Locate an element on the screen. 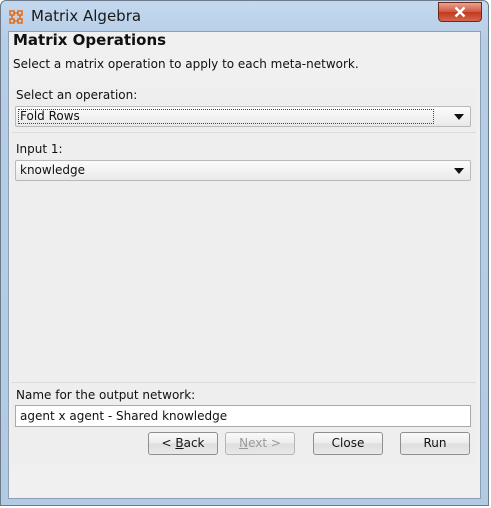 This screenshot has height=508, width=491. input1-selected-value: knowledge is located at coordinates (53, 170).